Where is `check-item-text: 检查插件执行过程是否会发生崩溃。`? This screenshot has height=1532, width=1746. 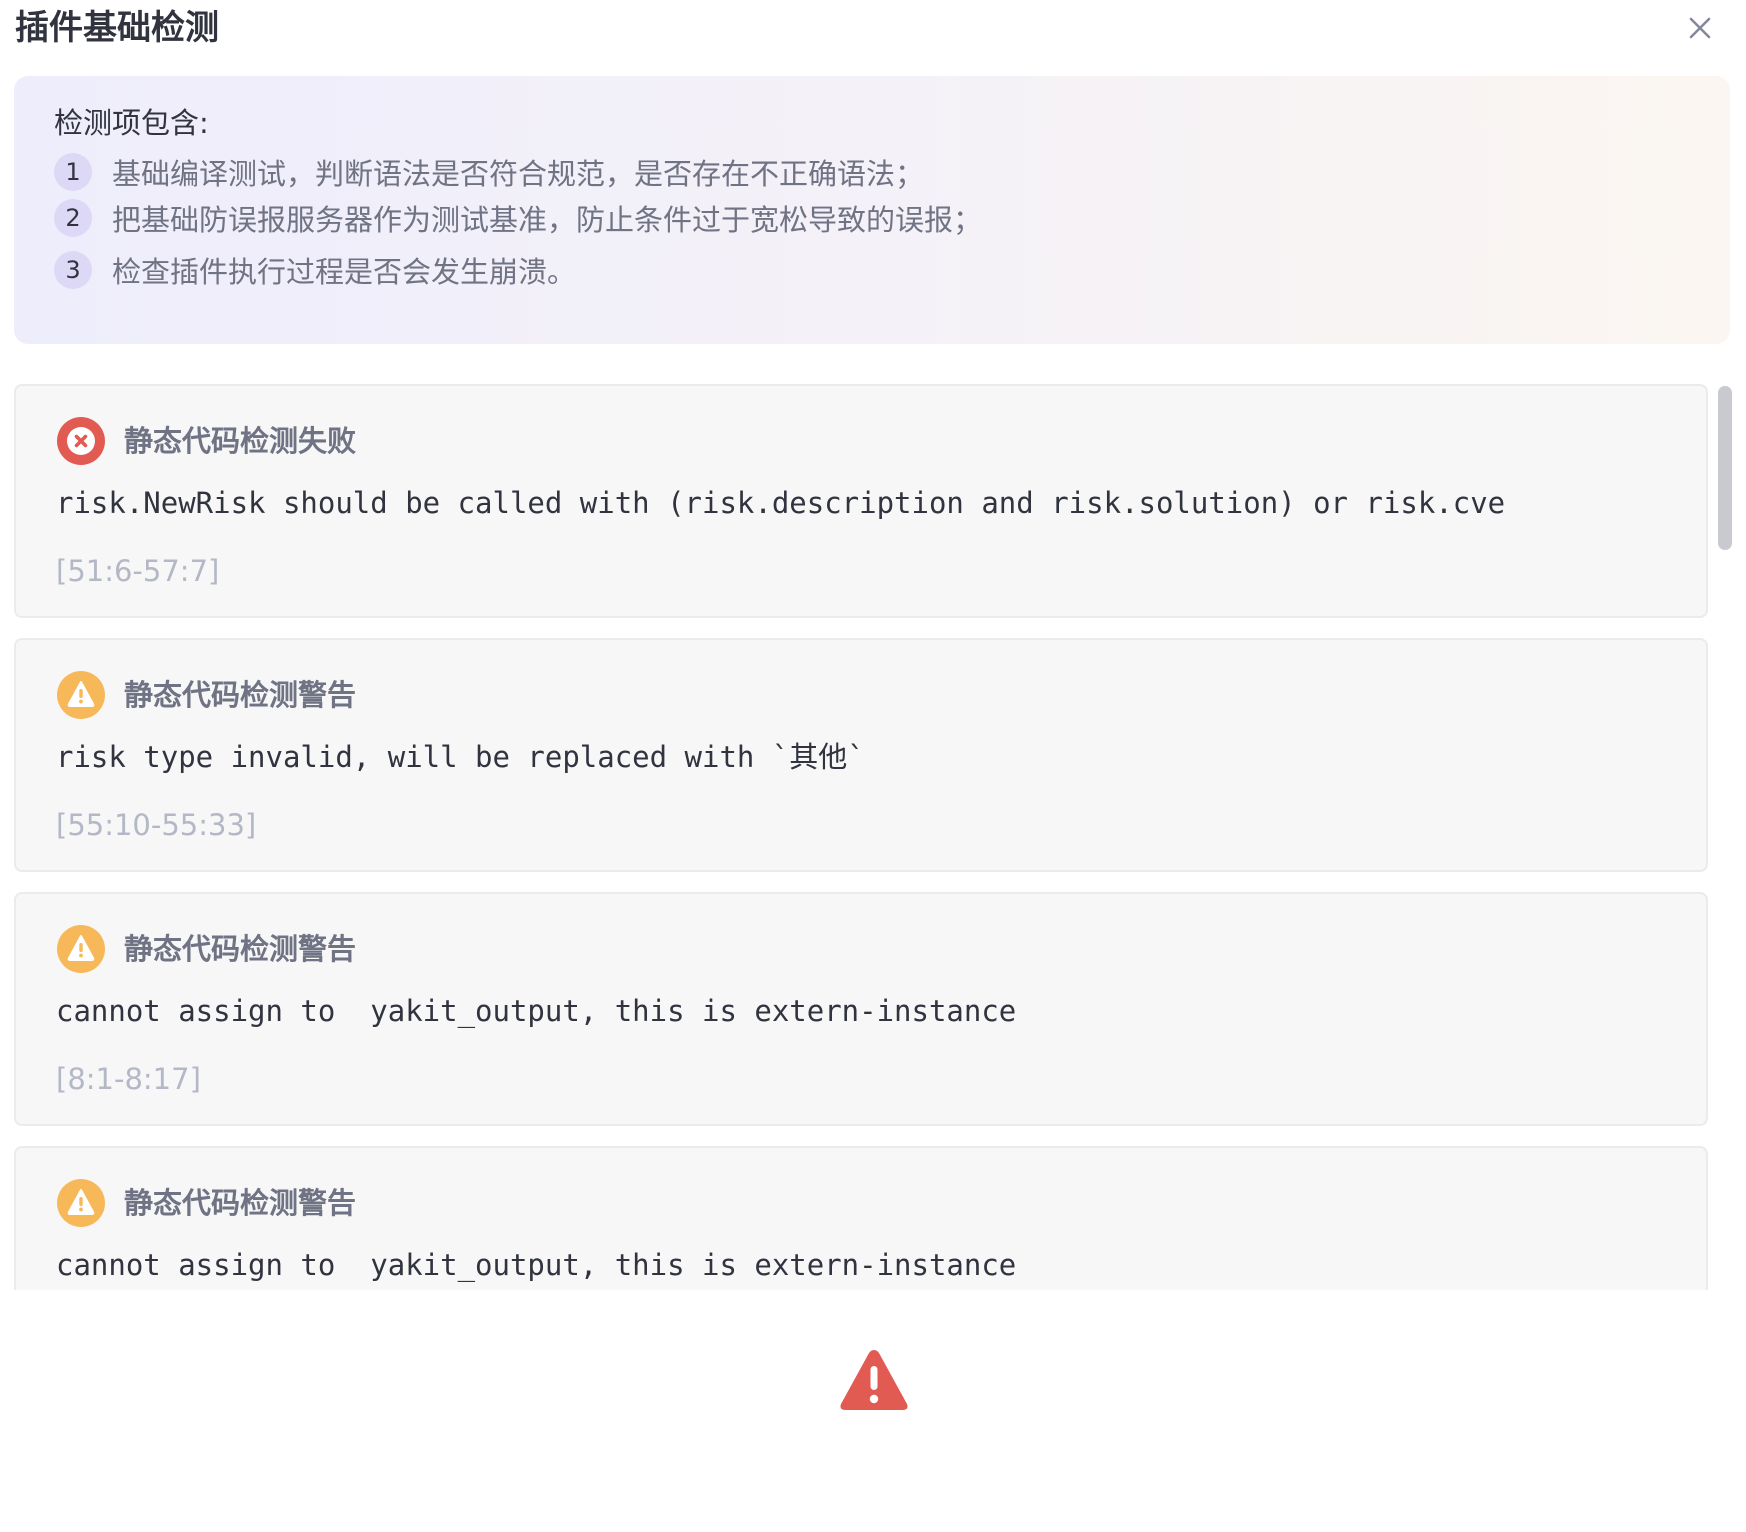 check-item-text: 检查插件执行过程是否会发生崩溃。 is located at coordinates (344, 272).